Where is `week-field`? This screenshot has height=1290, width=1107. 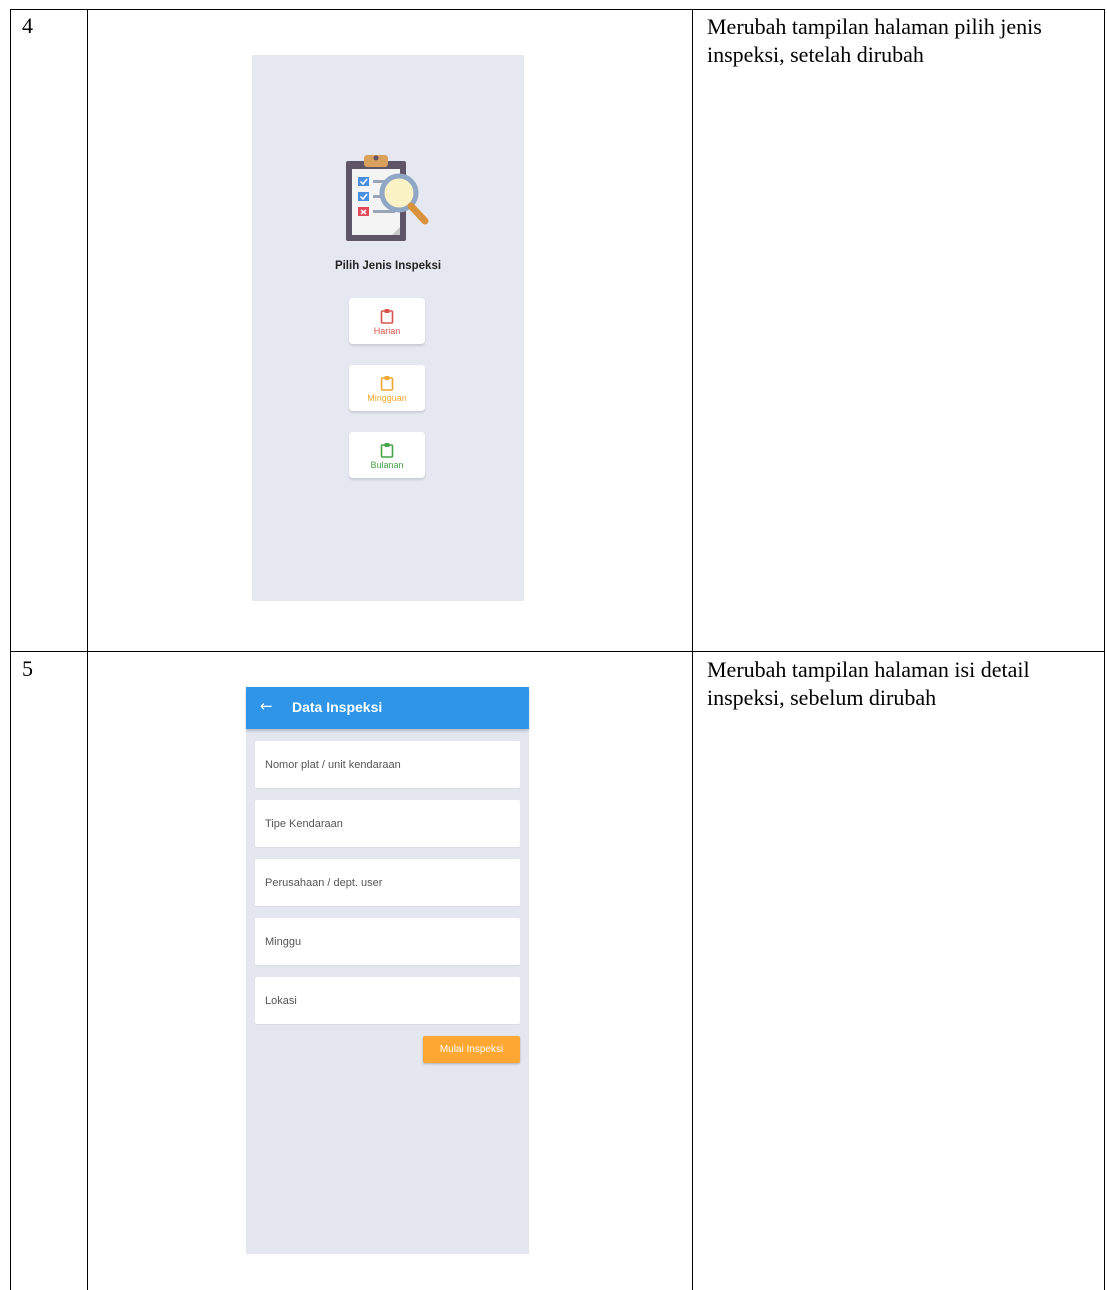
week-field is located at coordinates (387, 941).